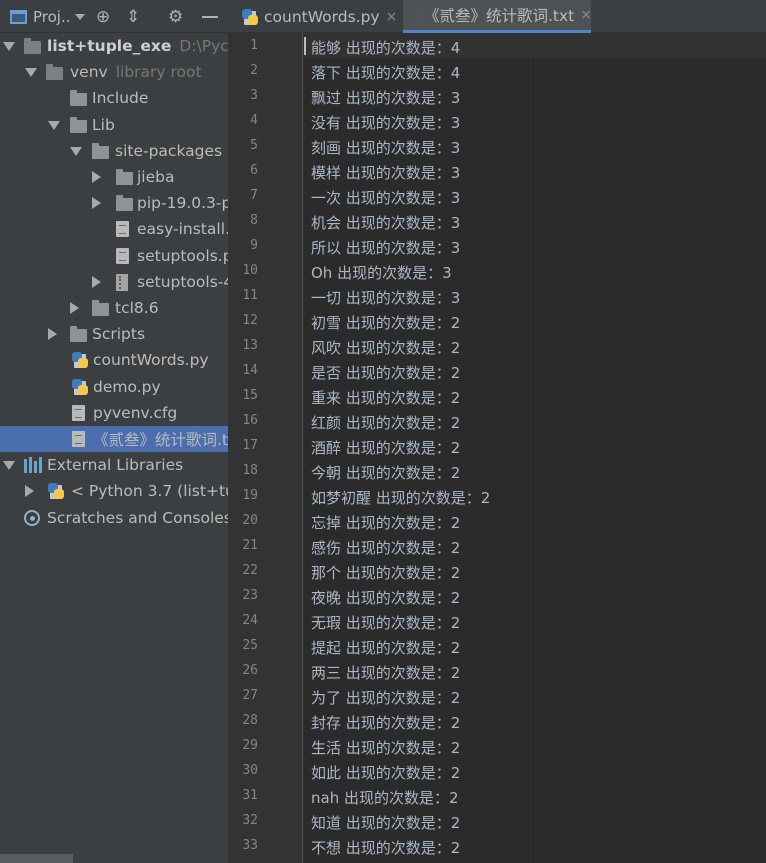 This screenshot has width=766, height=863. I want to click on tree-item-label: list+tuple_exe D:\Pychar, so click(137, 46).